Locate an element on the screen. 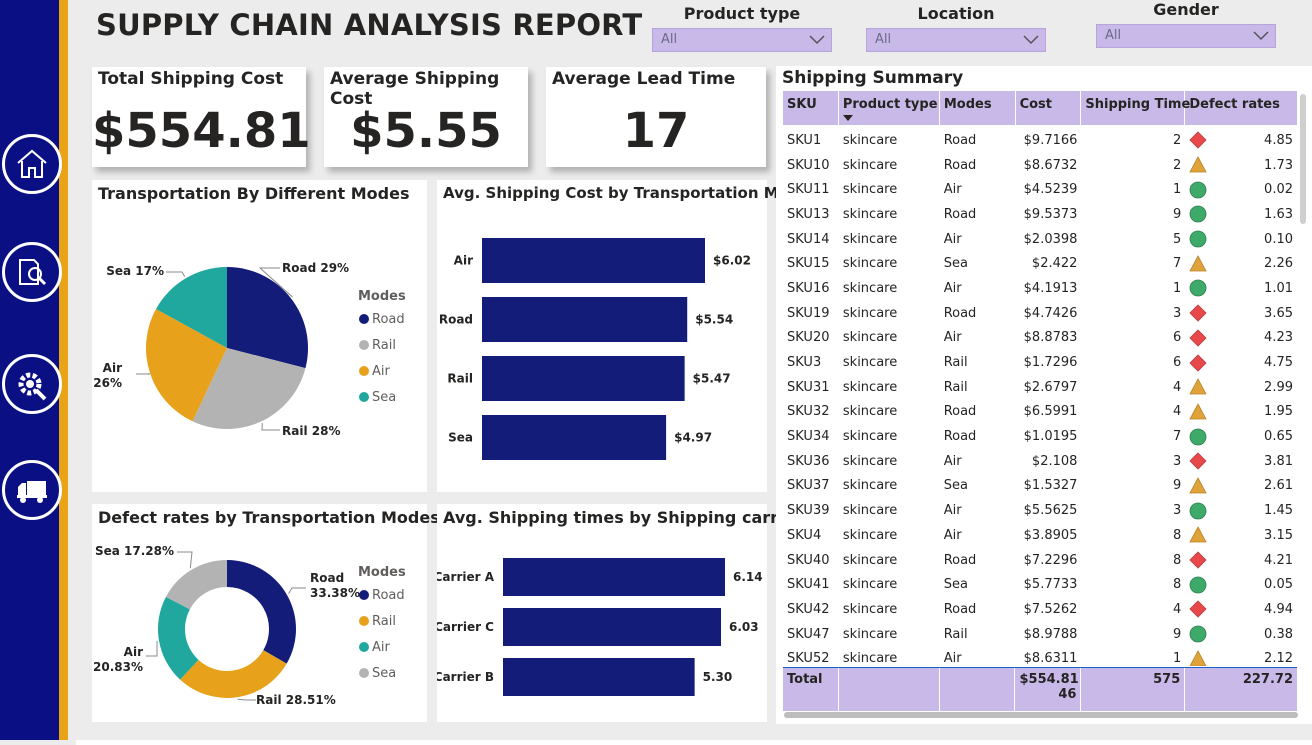  cell-defect-rate: 4.94 is located at coordinates (1241, 609).